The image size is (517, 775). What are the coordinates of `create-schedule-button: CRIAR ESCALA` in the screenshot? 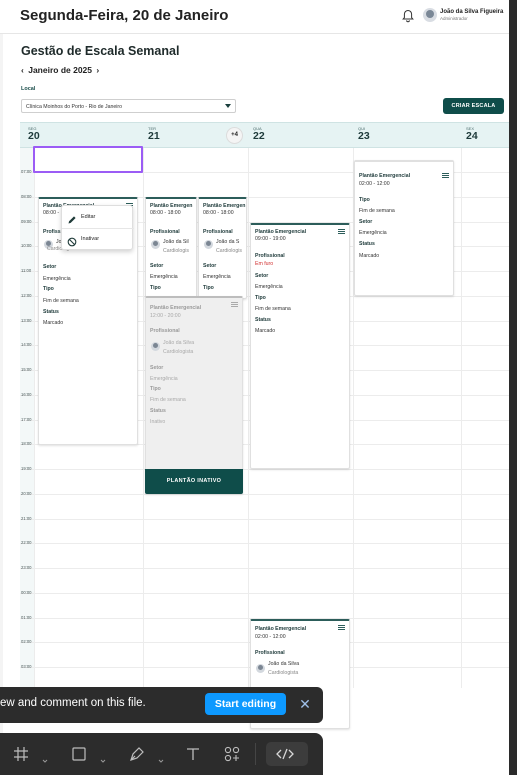 It's located at (473, 106).